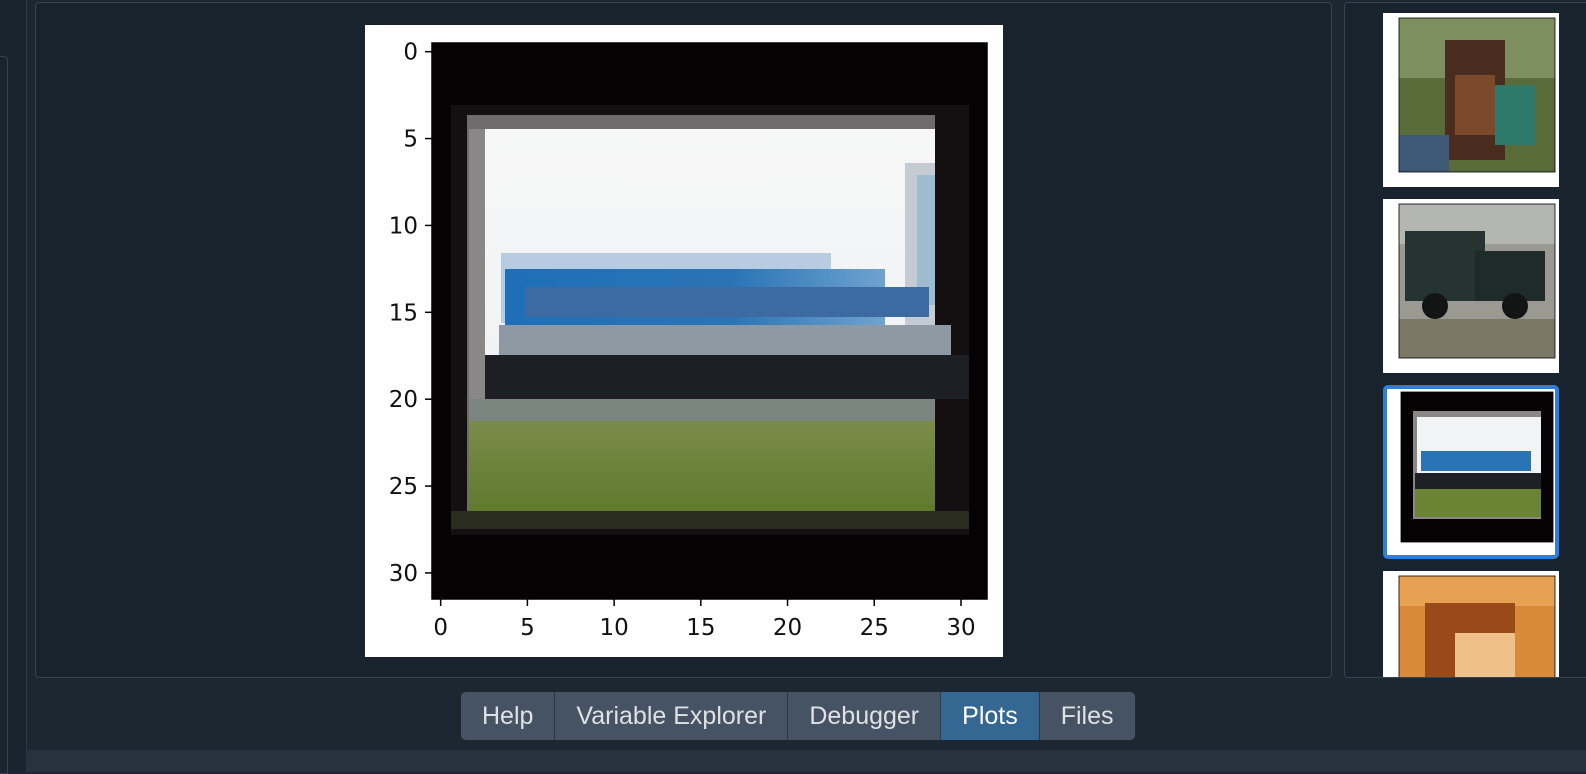 This screenshot has height=774, width=1586. I want to click on tab-files: Files, so click(1087, 716).